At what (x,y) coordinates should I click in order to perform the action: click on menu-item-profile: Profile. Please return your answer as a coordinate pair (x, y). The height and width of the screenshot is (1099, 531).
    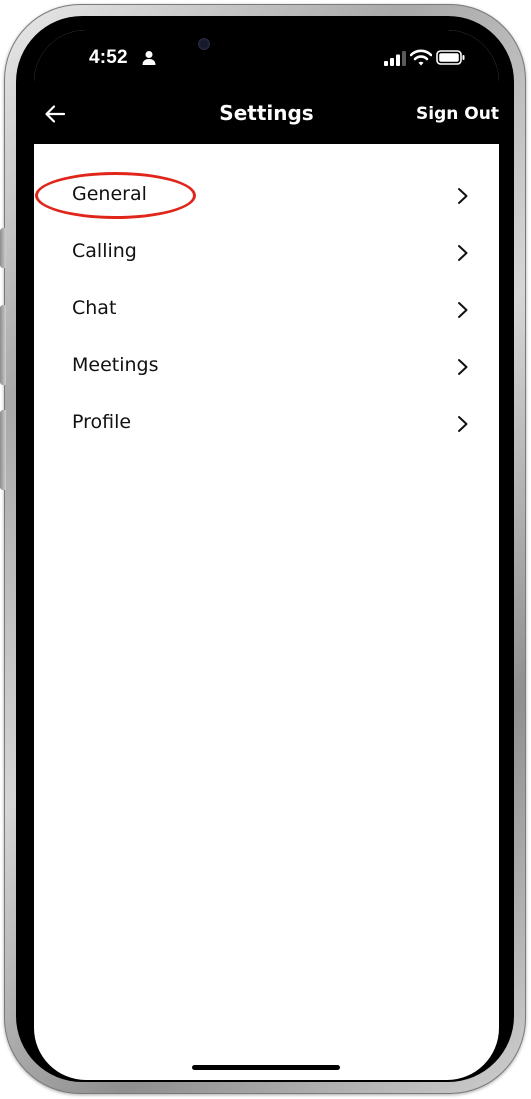
    Looking at the image, I should click on (266, 425).